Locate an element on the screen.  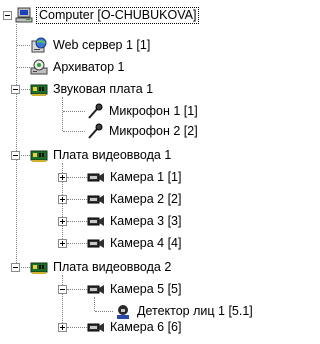
tree-node-label: Архиватор 1 is located at coordinates (89, 67).